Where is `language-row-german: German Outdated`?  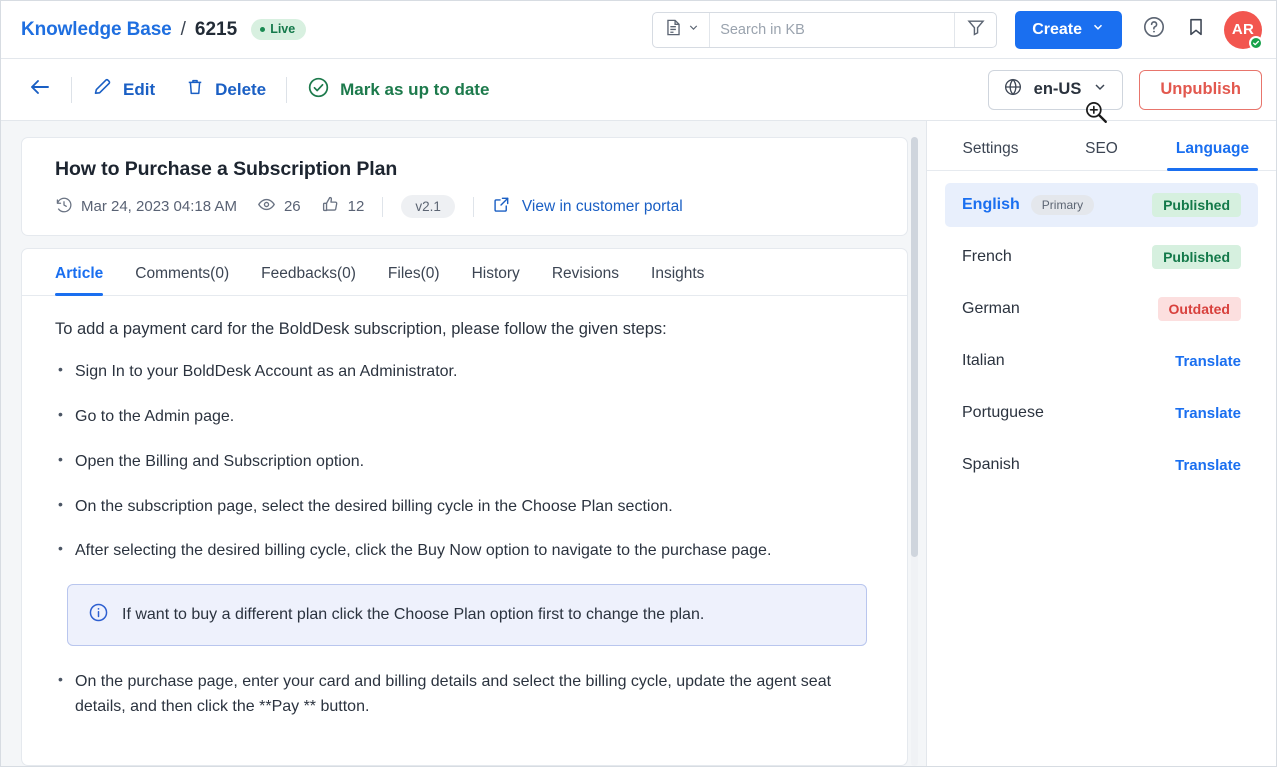 language-row-german: German Outdated is located at coordinates (1101, 309).